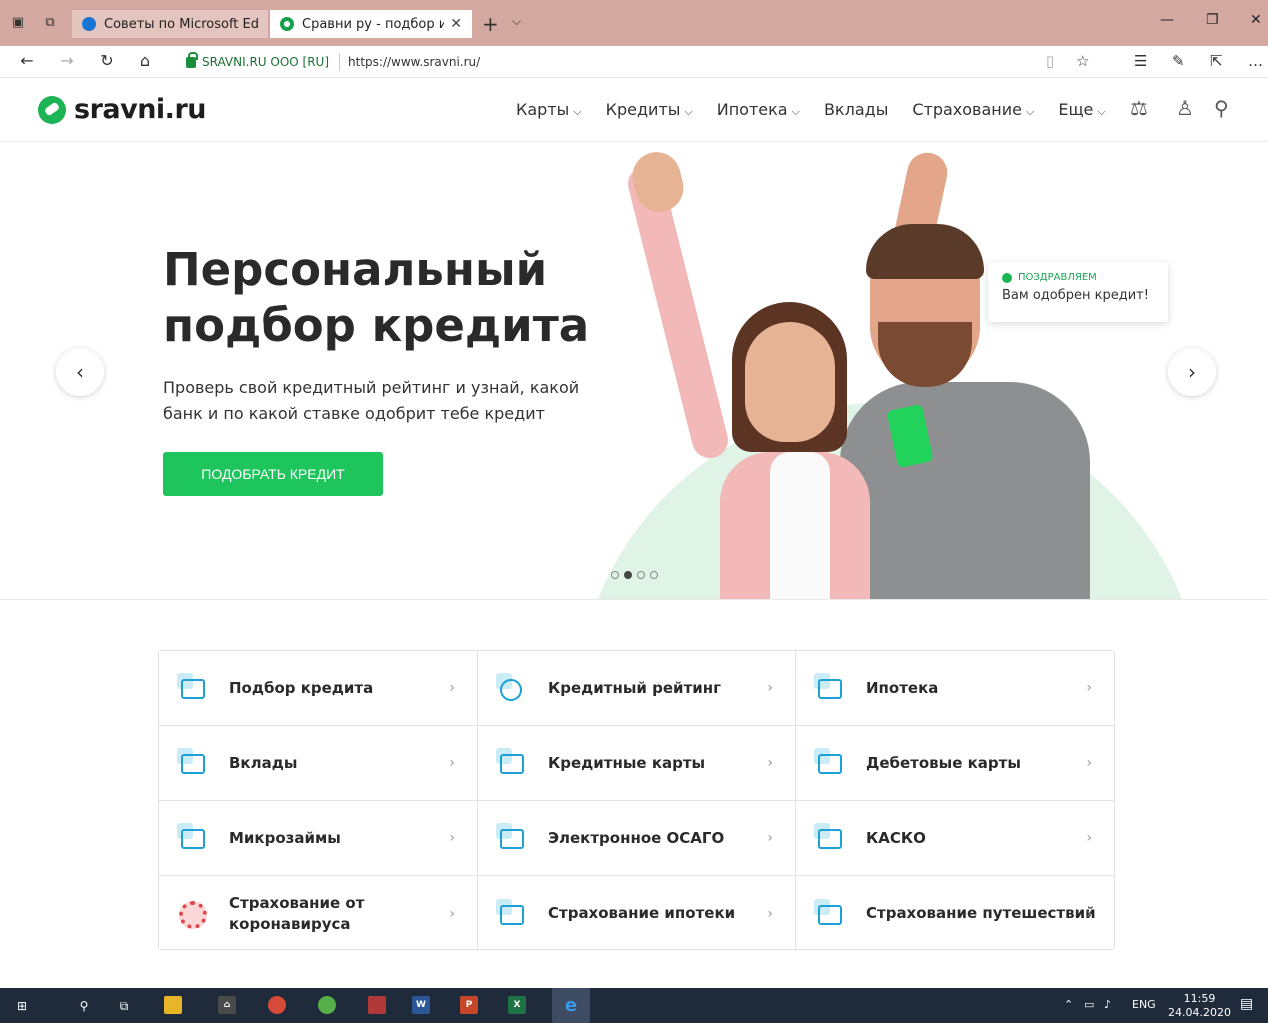 This screenshot has height=1023, width=1268. What do you see at coordinates (1192, 372) in the screenshot?
I see `carousel-next-button: ›` at bounding box center [1192, 372].